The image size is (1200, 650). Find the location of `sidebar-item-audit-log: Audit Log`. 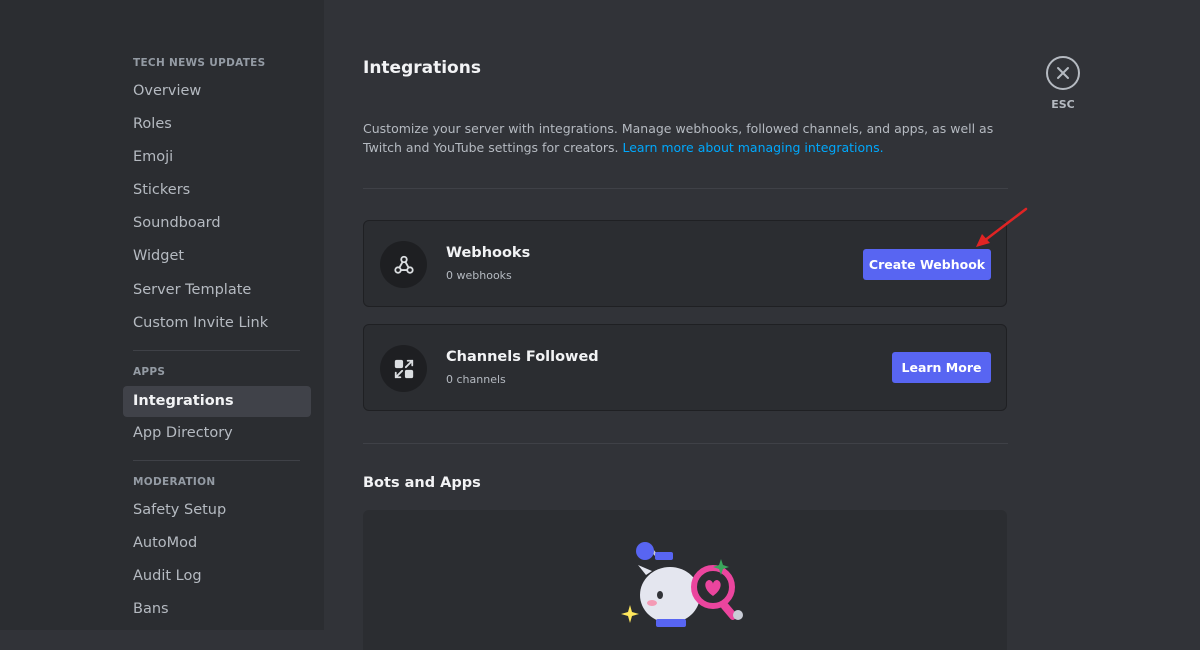

sidebar-item-audit-log: Audit Log is located at coordinates (217, 576).